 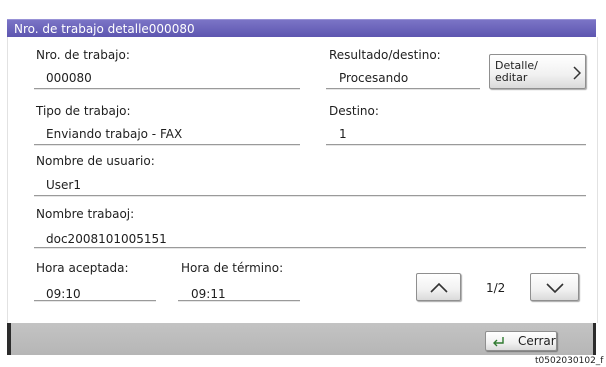 I want to click on page-down-button, so click(x=554, y=287).